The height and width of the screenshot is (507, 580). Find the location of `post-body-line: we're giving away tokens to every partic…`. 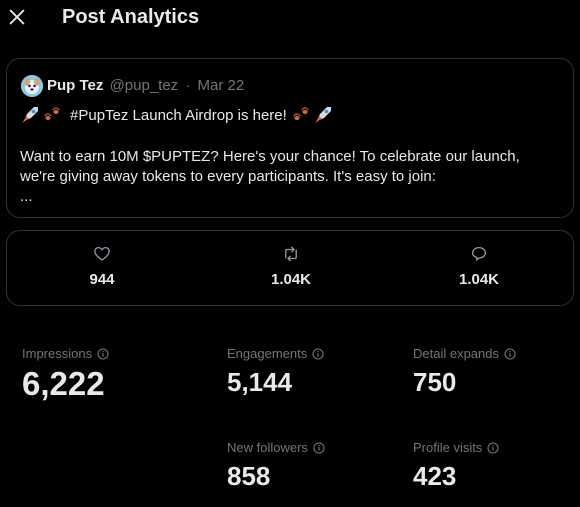

post-body-line: we're giving away tokens to every partic… is located at coordinates (228, 176).